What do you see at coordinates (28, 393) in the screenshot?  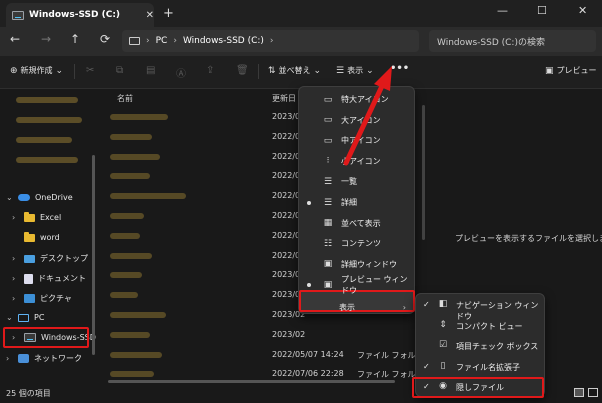 I see `item-count: 25 個の項目` at bounding box center [28, 393].